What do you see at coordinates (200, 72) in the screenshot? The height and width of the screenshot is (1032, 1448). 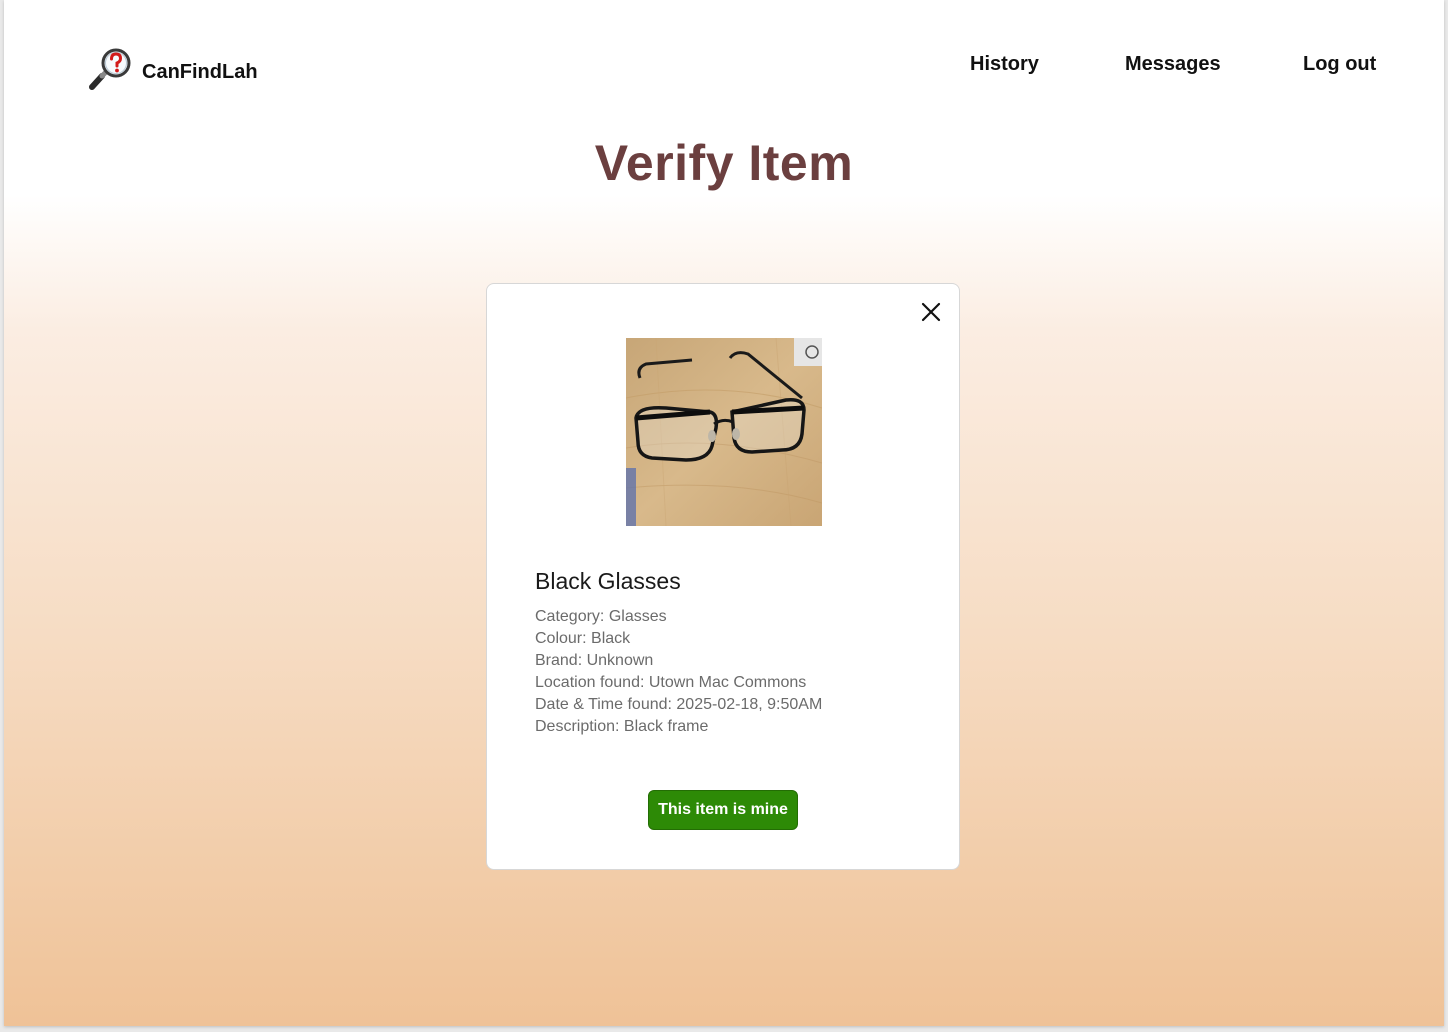 I see `brand-name: CanFindLah` at bounding box center [200, 72].